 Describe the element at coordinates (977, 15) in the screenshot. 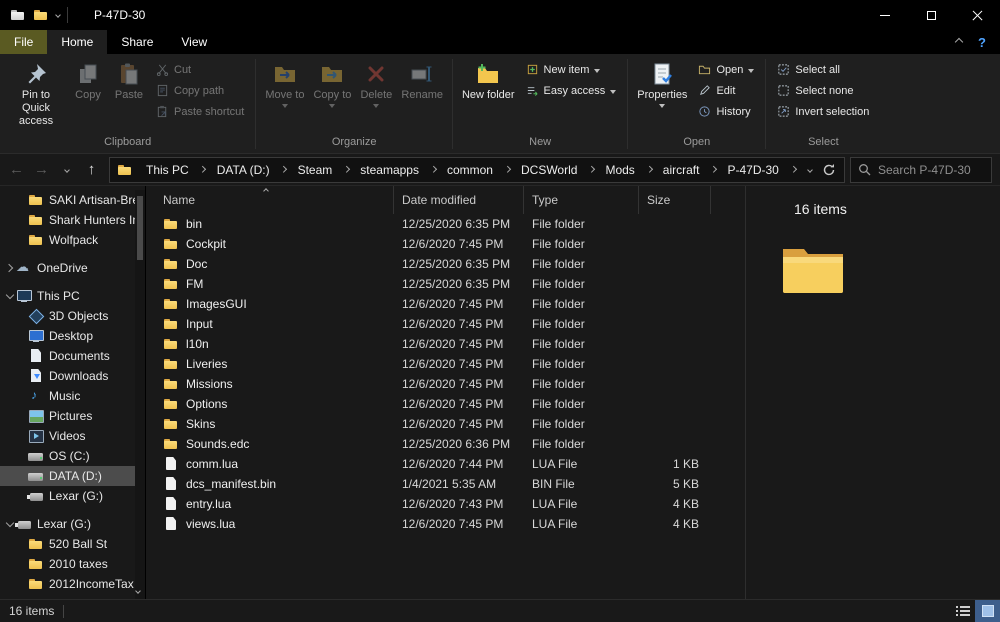

I see `close-button` at that location.